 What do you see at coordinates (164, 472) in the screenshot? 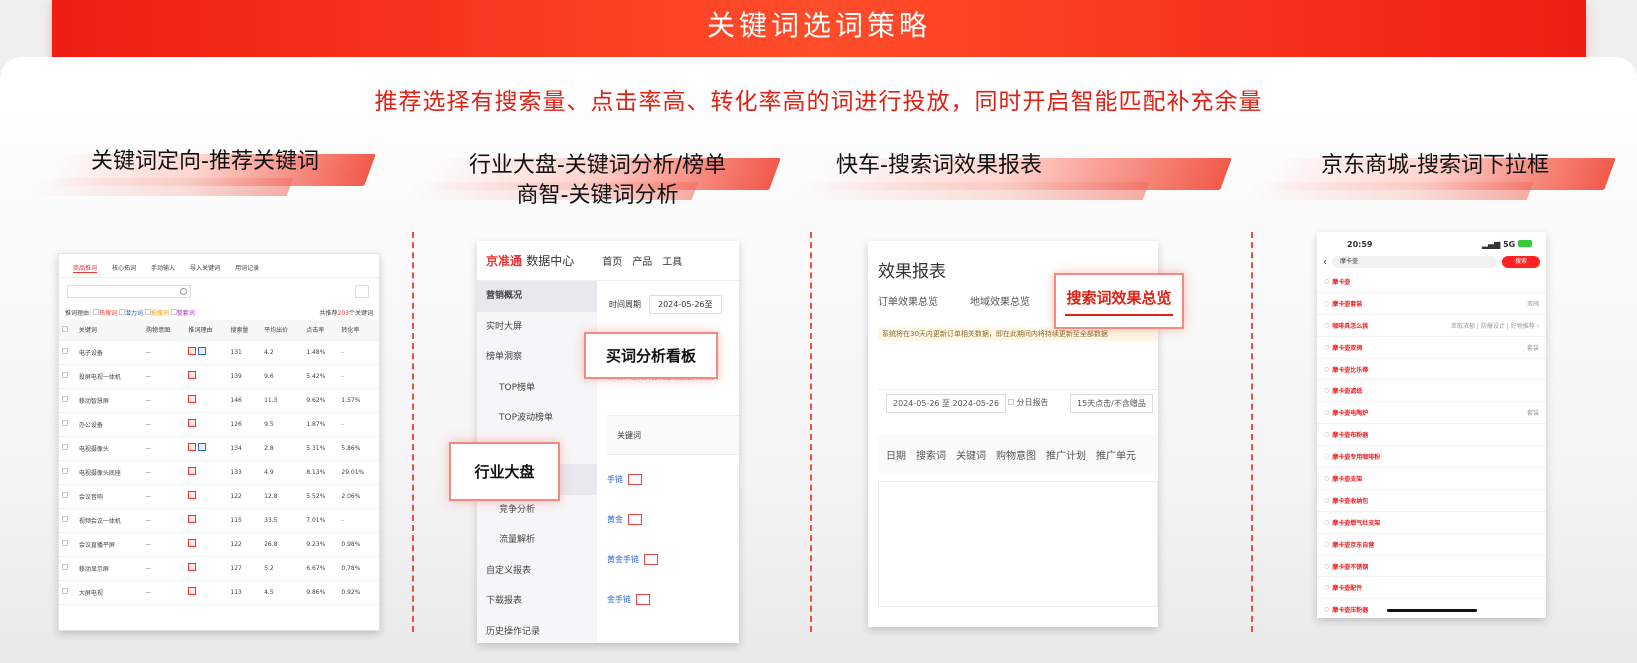
I see `intent-cell: --` at bounding box center [164, 472].